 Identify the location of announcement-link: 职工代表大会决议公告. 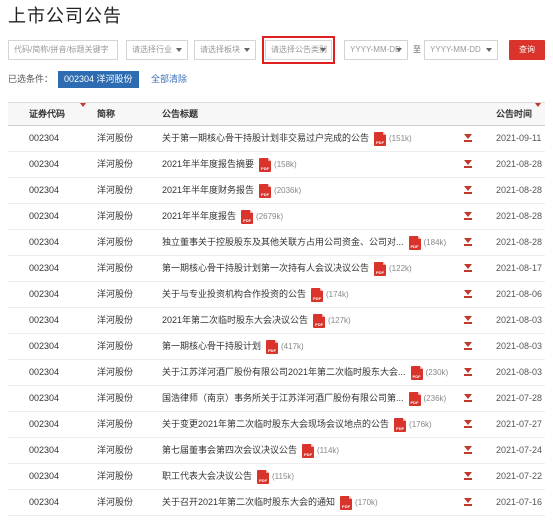
(207, 476).